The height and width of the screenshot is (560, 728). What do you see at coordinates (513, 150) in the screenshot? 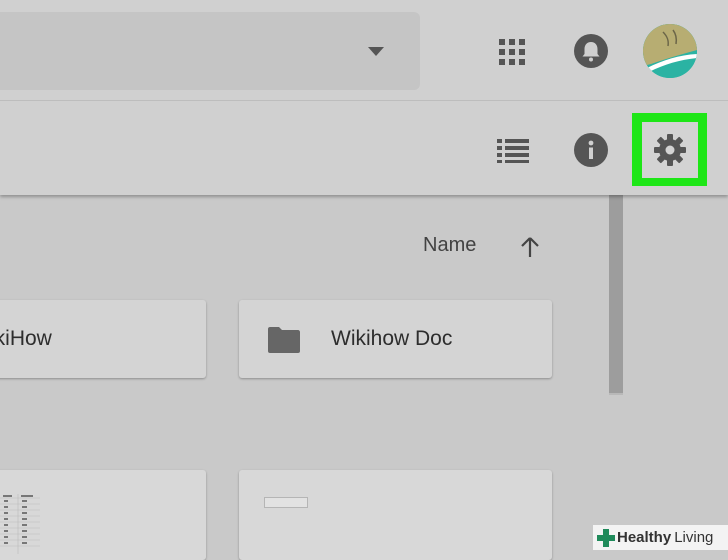
I see `list-view-icon` at bounding box center [513, 150].